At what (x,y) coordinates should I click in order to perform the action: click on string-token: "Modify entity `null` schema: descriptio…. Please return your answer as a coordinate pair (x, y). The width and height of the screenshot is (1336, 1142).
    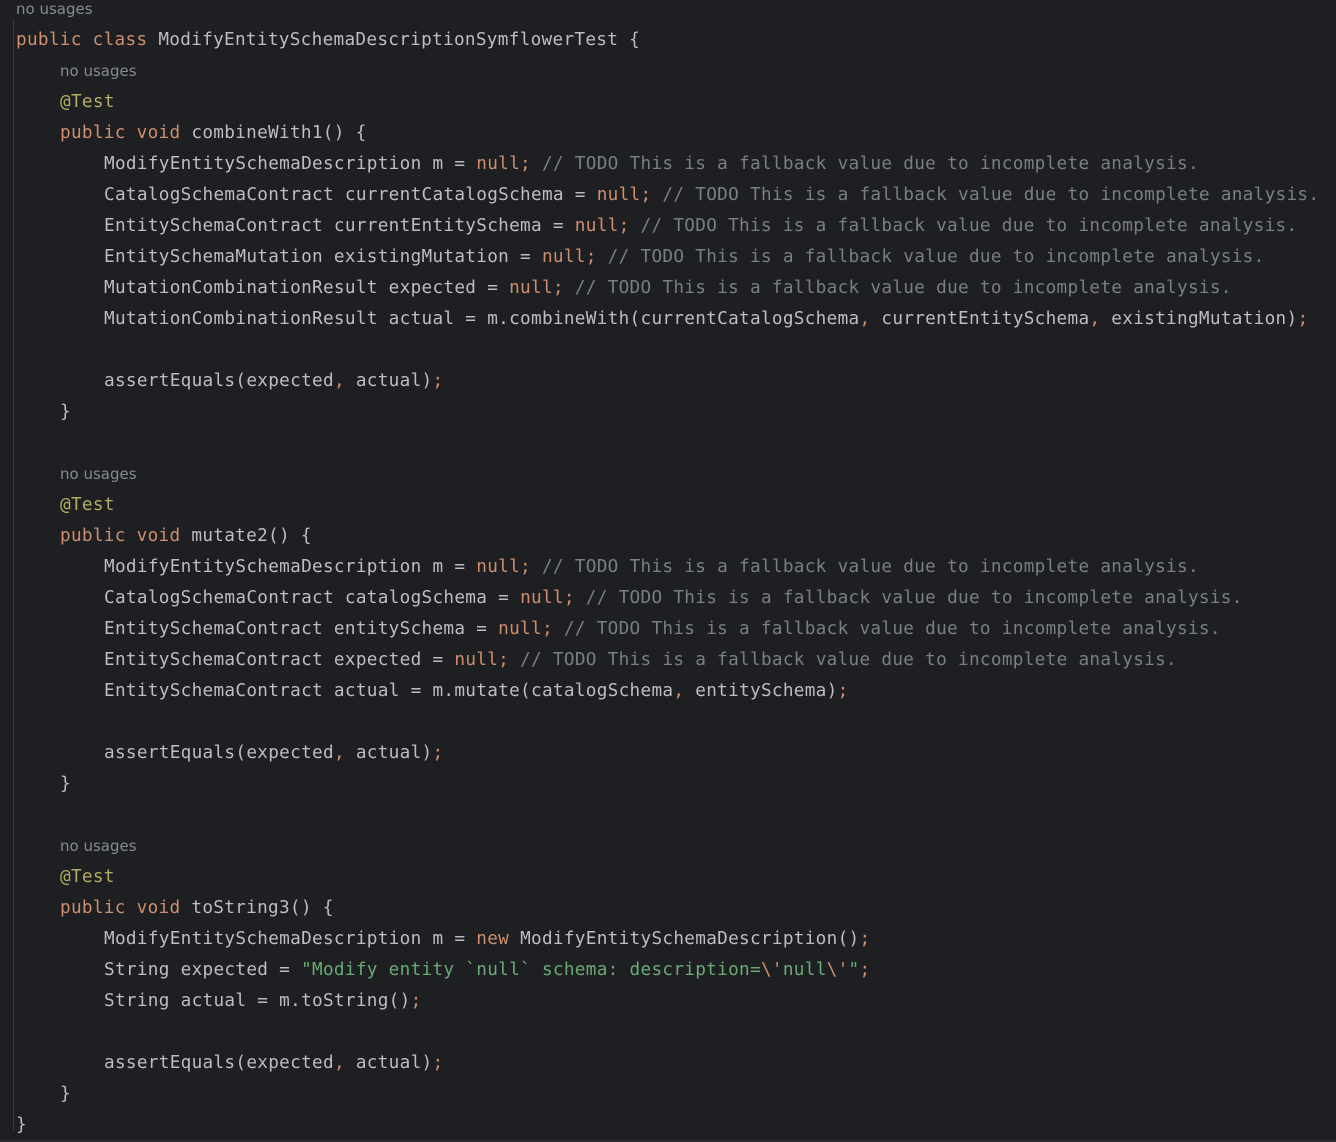
    Looking at the image, I should click on (531, 970).